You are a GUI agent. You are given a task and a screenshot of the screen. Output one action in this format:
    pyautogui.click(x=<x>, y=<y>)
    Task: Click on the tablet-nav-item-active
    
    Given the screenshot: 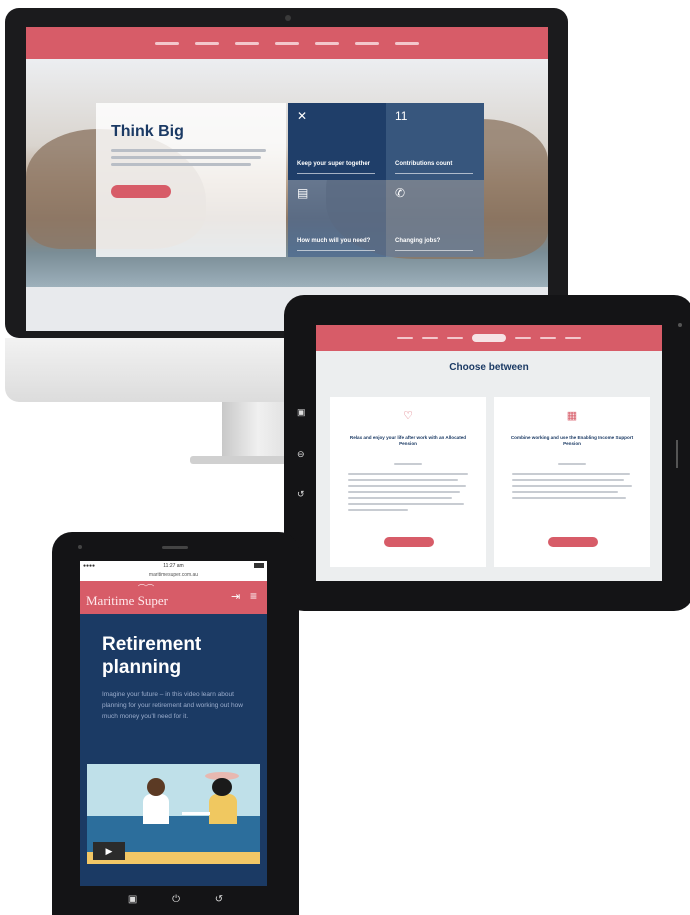 What is the action you would take?
    pyautogui.click(x=489, y=338)
    